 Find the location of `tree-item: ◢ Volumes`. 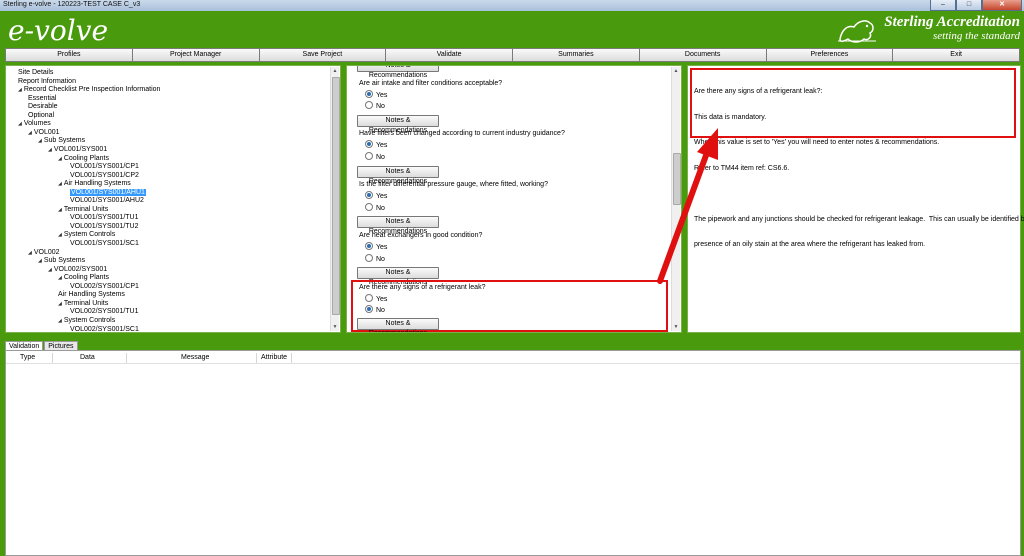

tree-item: ◢ Volumes is located at coordinates (34, 124).